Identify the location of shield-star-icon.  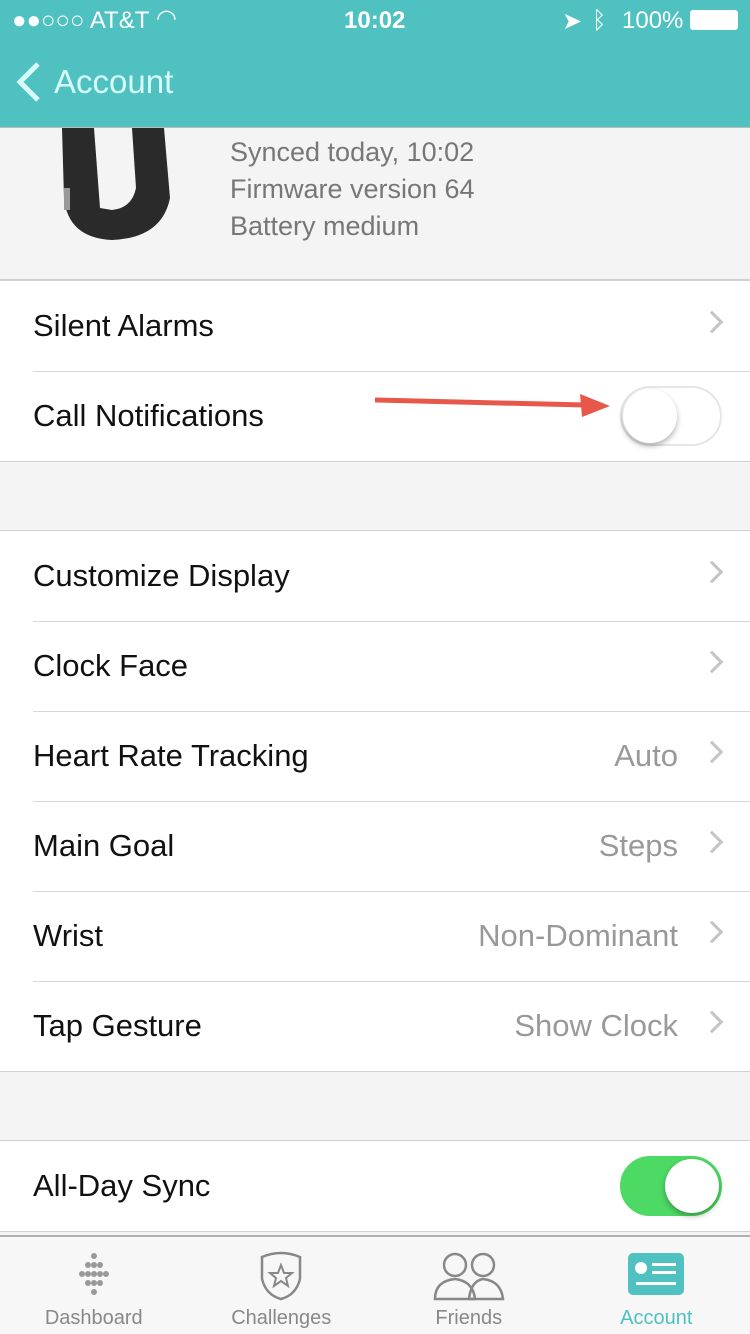
(281, 1276).